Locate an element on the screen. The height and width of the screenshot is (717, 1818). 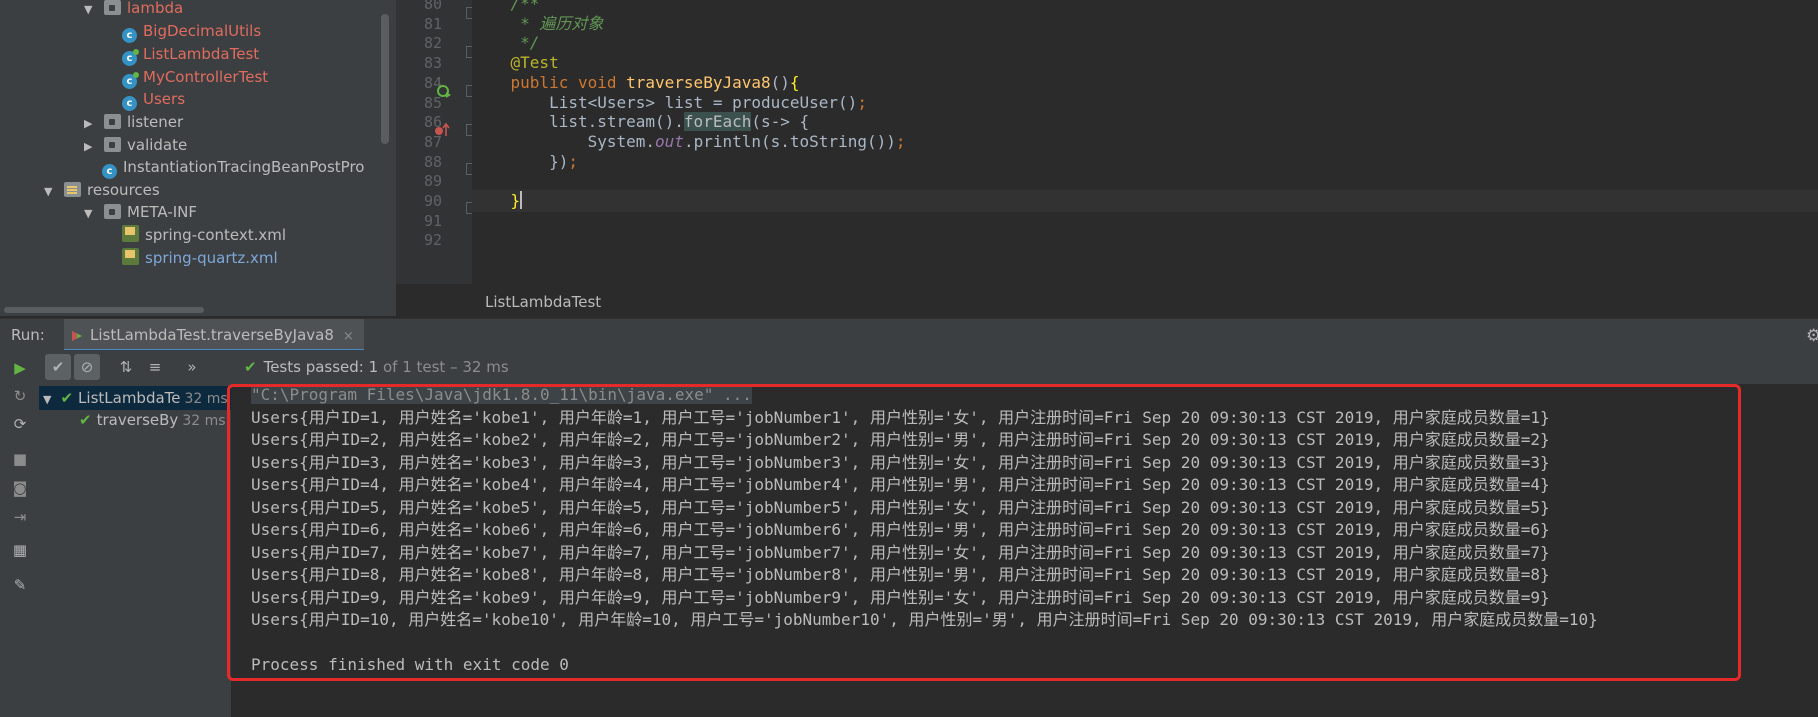
status-suffix: of 1 test – 32 ms is located at coordinates (445, 367).